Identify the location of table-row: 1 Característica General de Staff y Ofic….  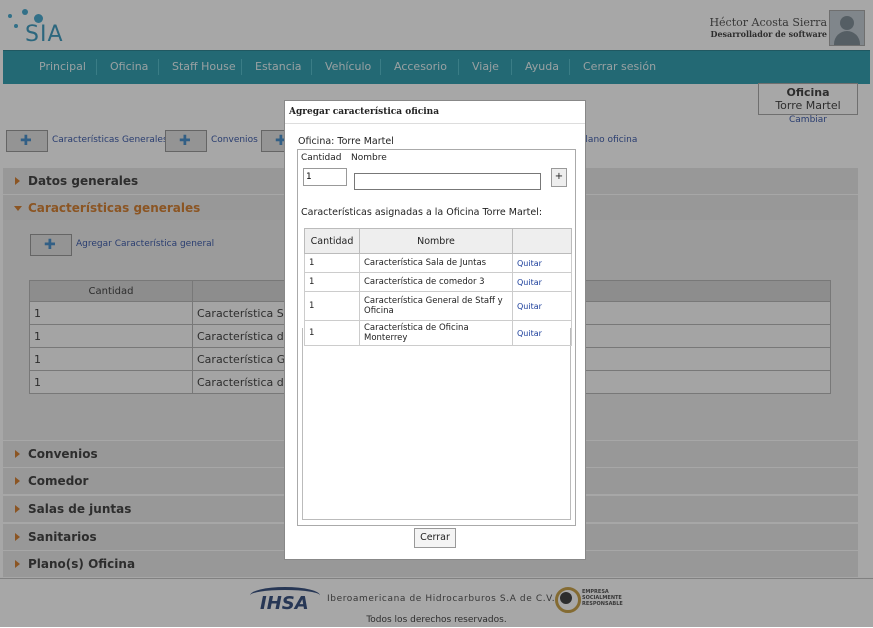
(438, 306).